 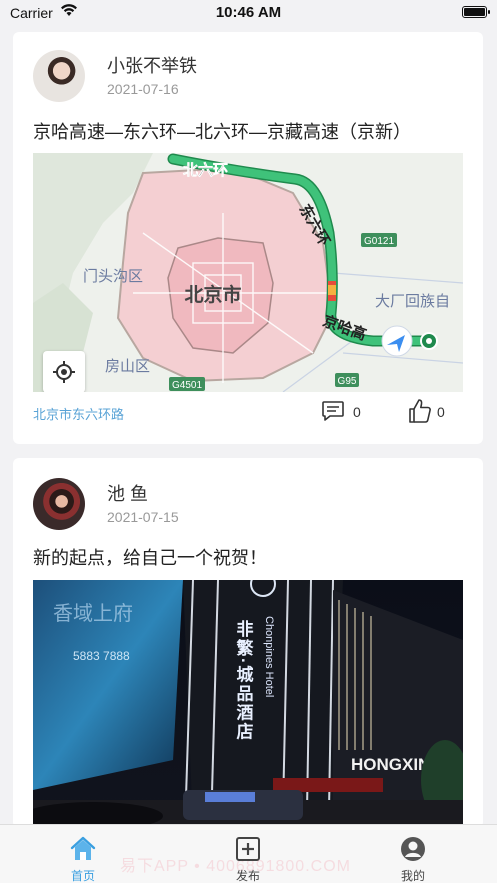 I want to click on crosshair-icon, so click(x=64, y=372).